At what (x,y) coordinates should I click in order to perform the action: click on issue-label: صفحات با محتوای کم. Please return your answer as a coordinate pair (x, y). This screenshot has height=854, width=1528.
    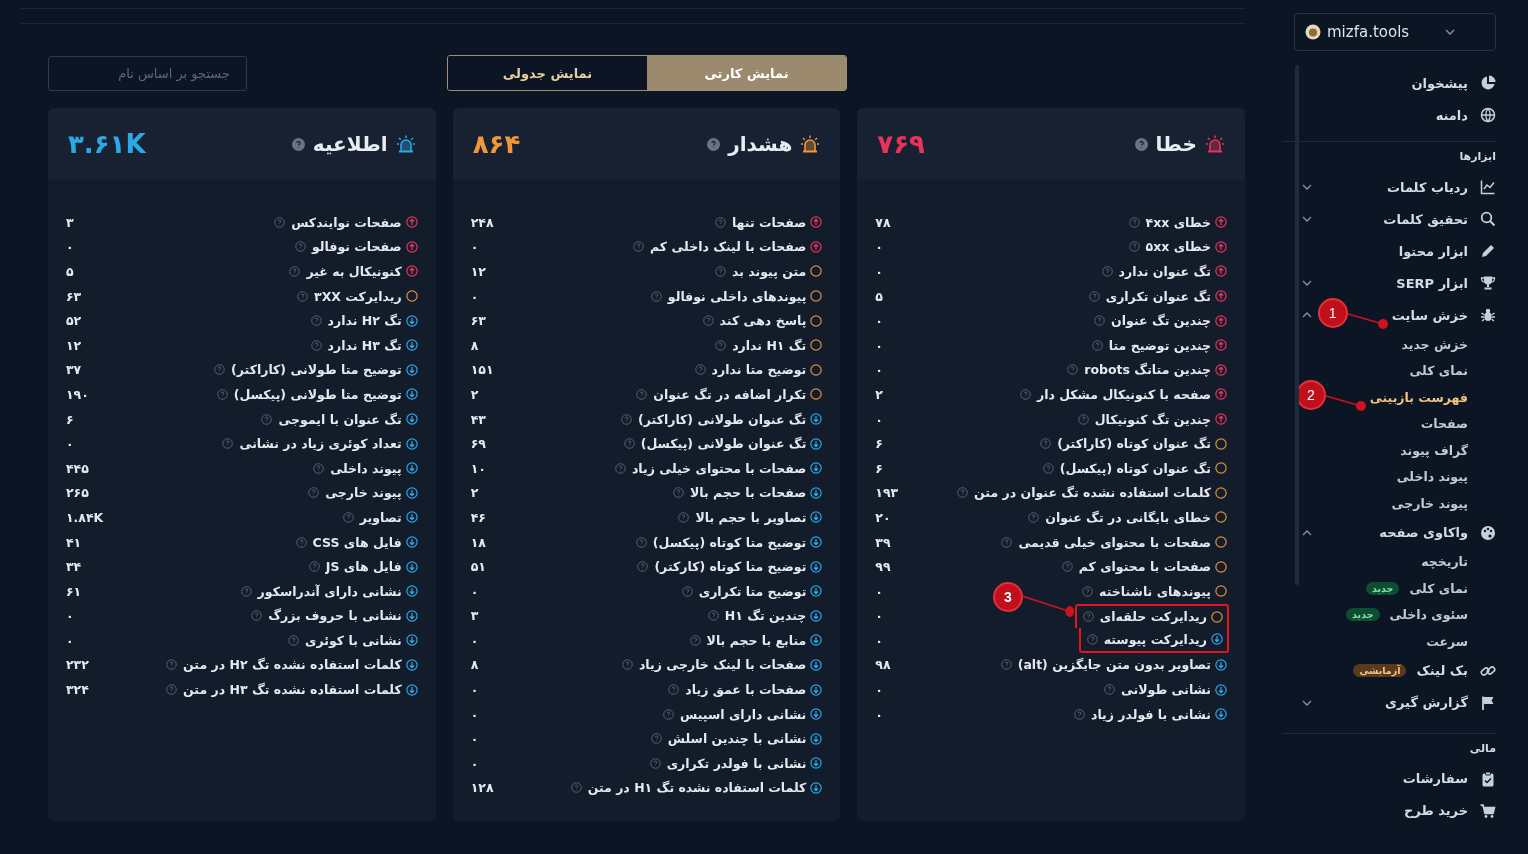
    Looking at the image, I should click on (1144, 567).